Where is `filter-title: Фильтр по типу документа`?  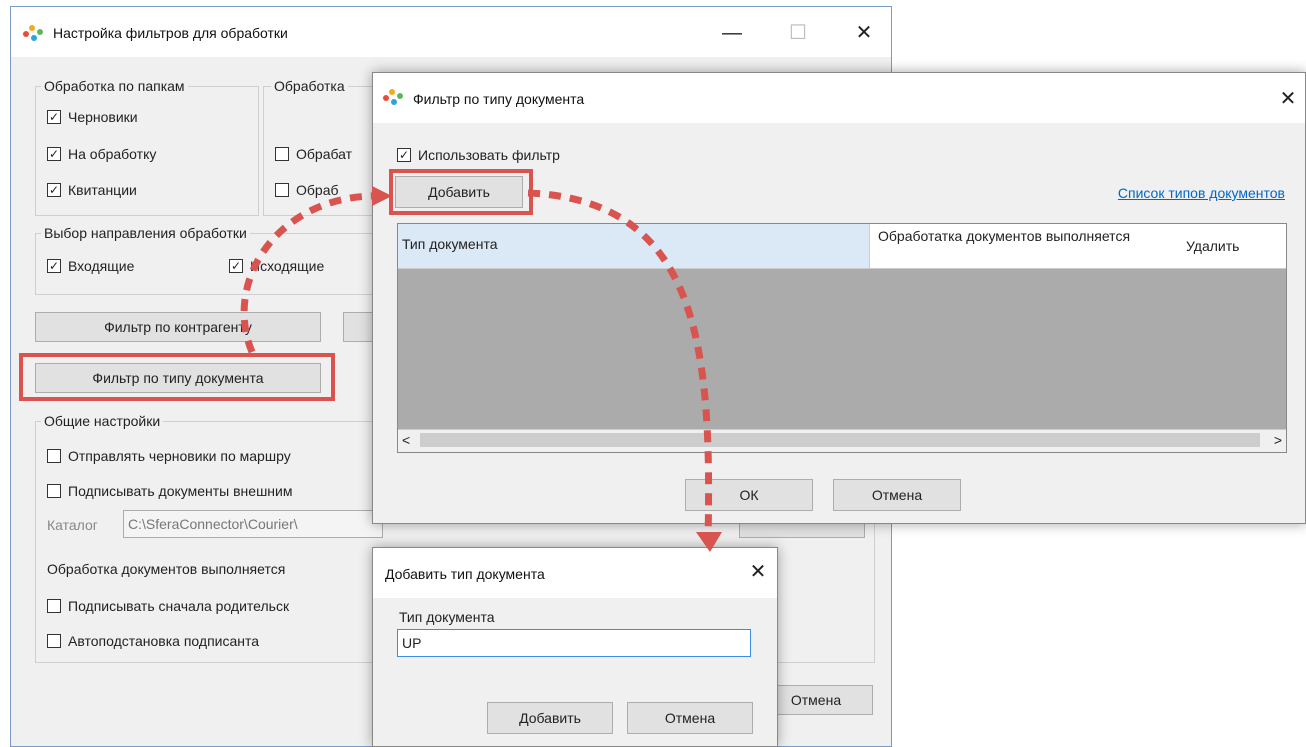
filter-title: Фильтр по типу документа is located at coordinates (499, 99).